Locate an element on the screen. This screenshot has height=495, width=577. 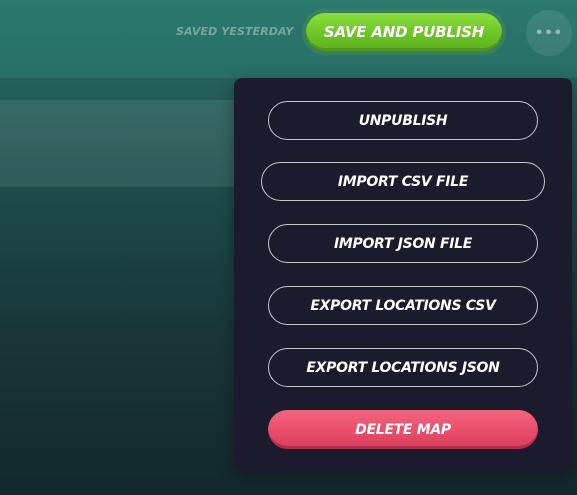
export-locations-csv-button: EXPORT LOCATIONS CSV is located at coordinates (403, 305).